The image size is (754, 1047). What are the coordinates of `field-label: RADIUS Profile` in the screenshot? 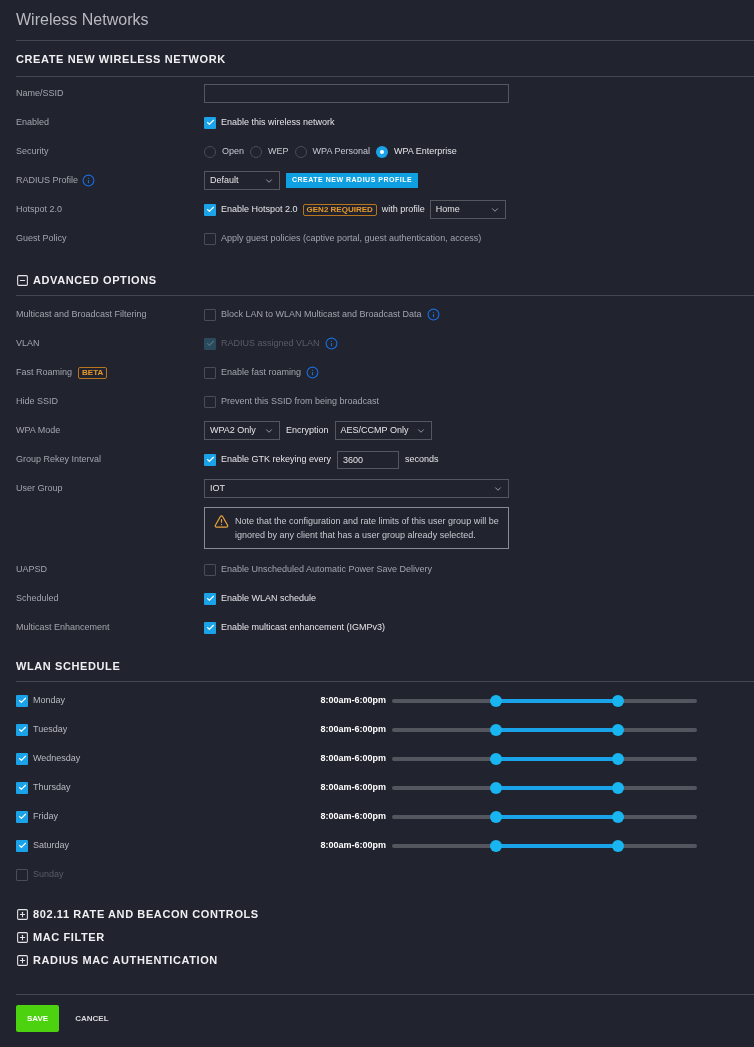 It's located at (47, 180).